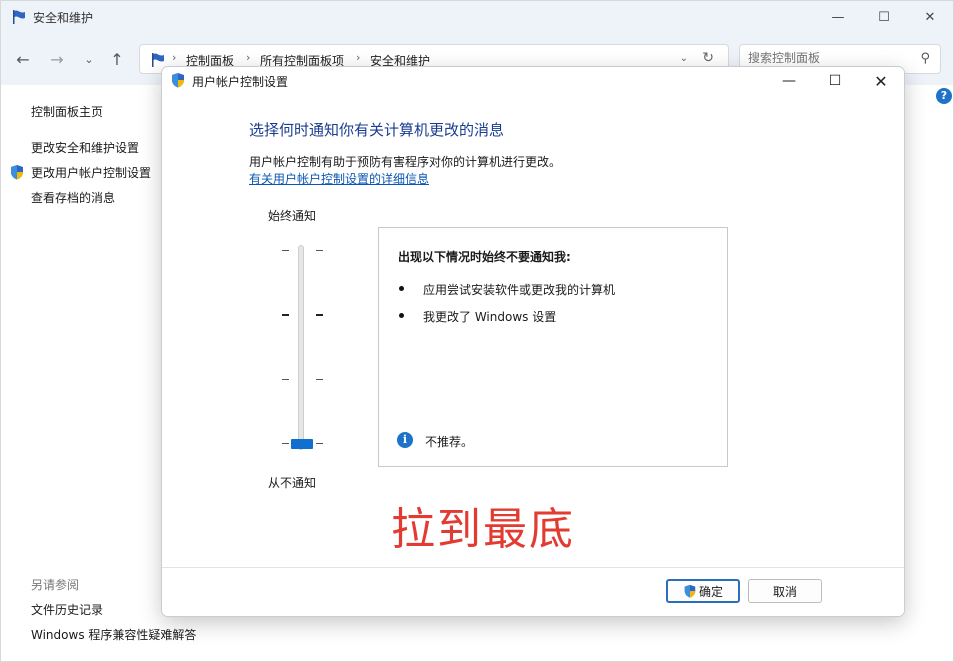  What do you see at coordinates (828, 58) in the screenshot?
I see `search-input` at bounding box center [828, 58].